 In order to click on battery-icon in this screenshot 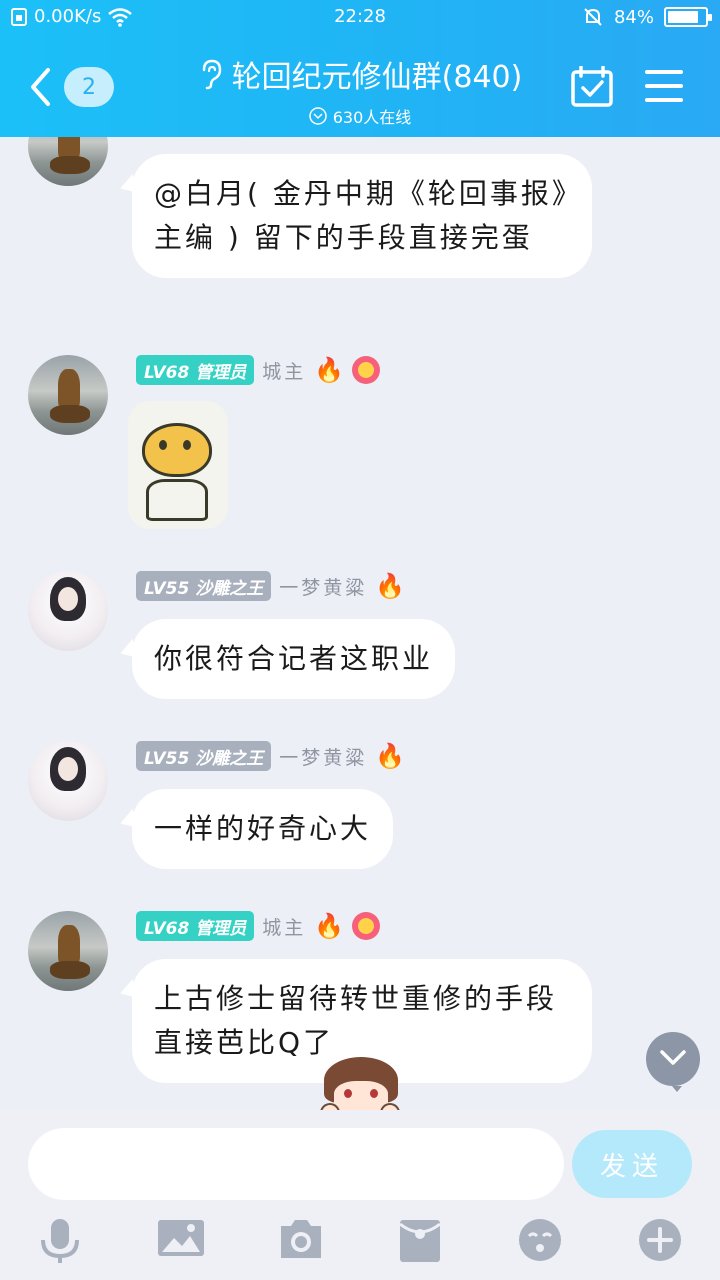, I will do `click(688, 17)`.